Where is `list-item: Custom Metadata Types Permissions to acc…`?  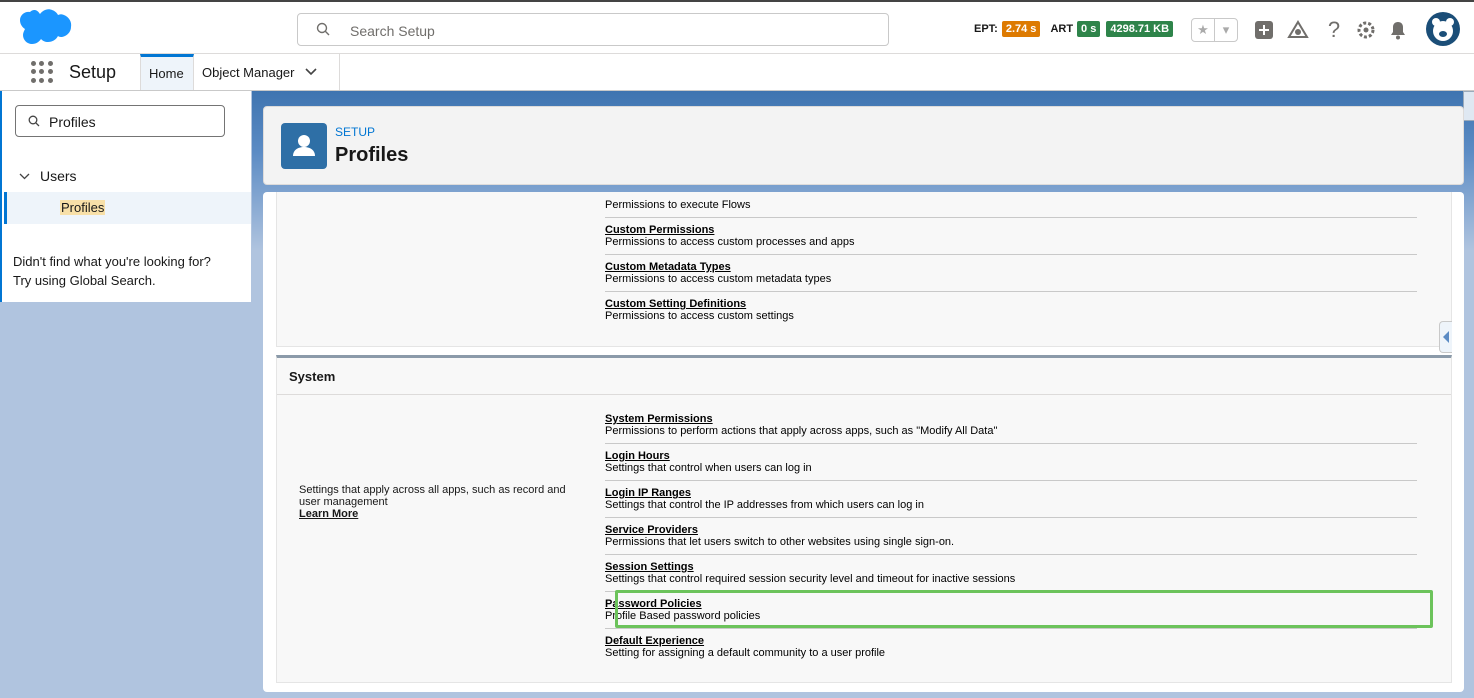 list-item: Custom Metadata Types Permissions to acc… is located at coordinates (1011, 273).